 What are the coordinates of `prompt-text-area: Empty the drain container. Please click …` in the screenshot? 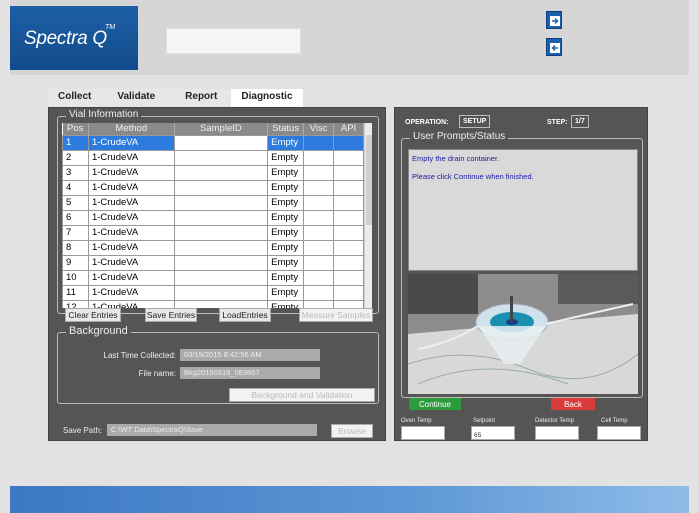 It's located at (523, 210).